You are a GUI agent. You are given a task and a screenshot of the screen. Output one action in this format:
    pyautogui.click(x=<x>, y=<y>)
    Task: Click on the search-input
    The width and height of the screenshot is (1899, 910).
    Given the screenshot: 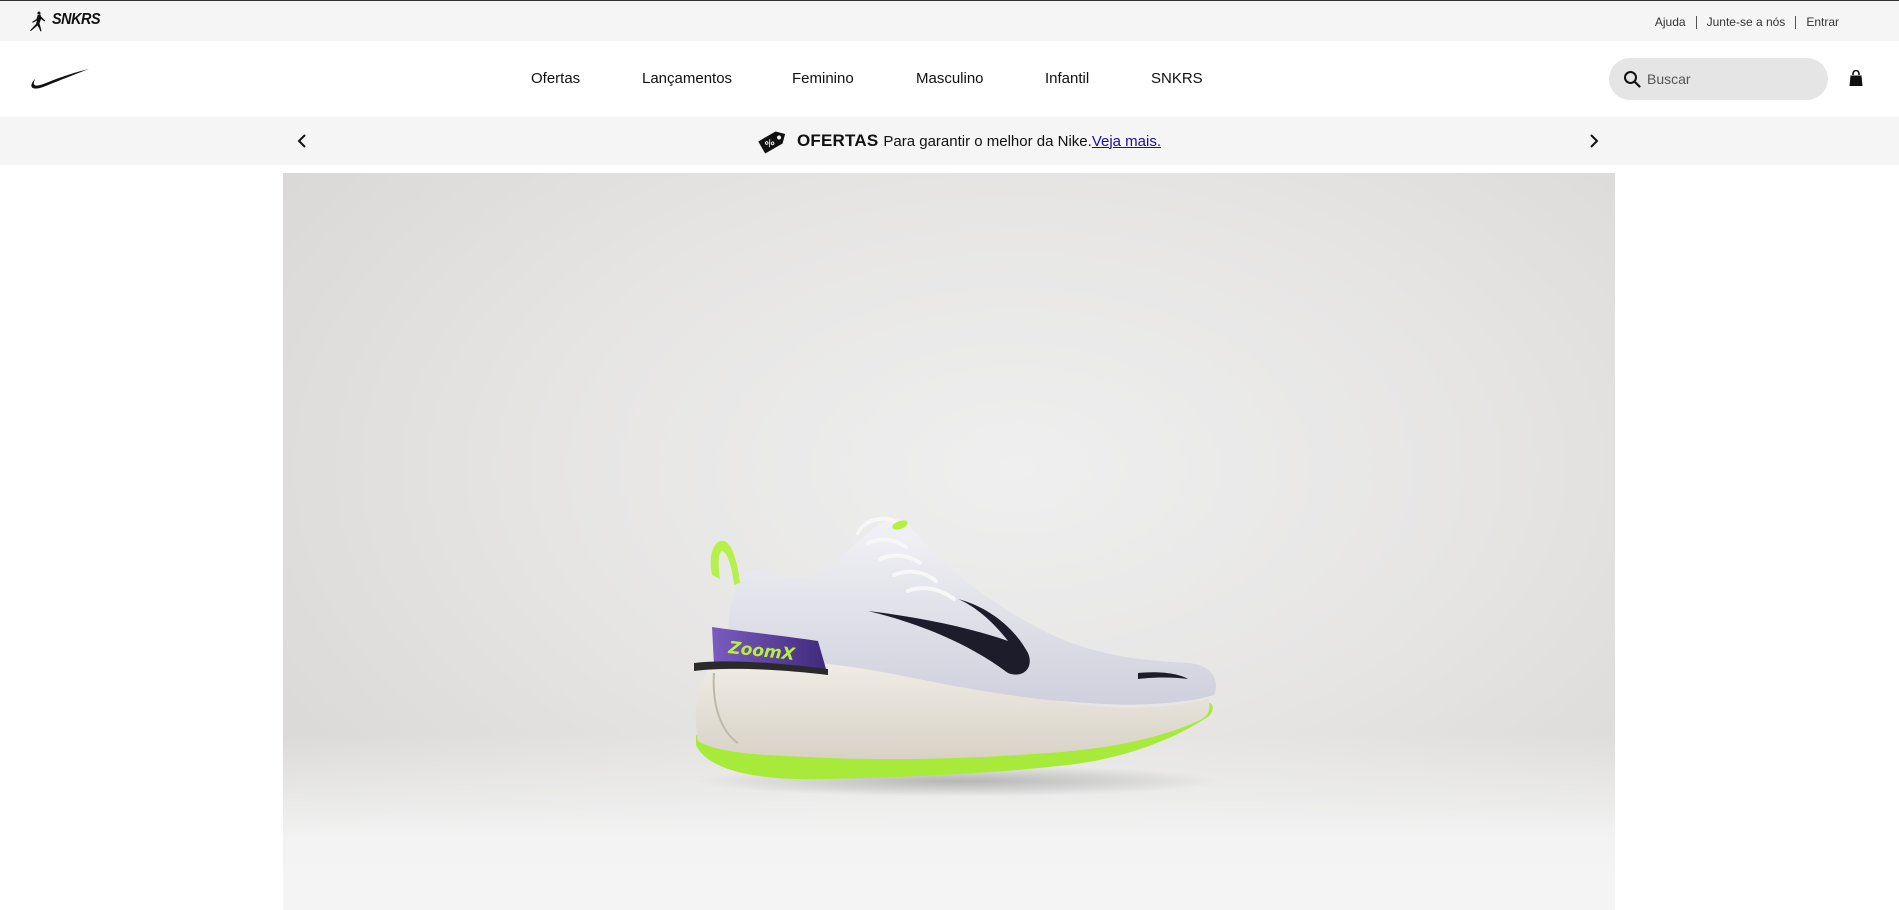 What is the action you would take?
    pyautogui.click(x=1732, y=79)
    